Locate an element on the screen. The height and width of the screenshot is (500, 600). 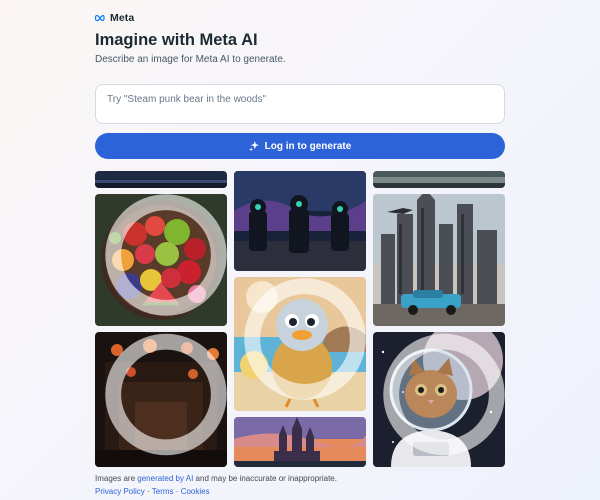
page-title: Imagine with Meta AI is located at coordinates (176, 40).